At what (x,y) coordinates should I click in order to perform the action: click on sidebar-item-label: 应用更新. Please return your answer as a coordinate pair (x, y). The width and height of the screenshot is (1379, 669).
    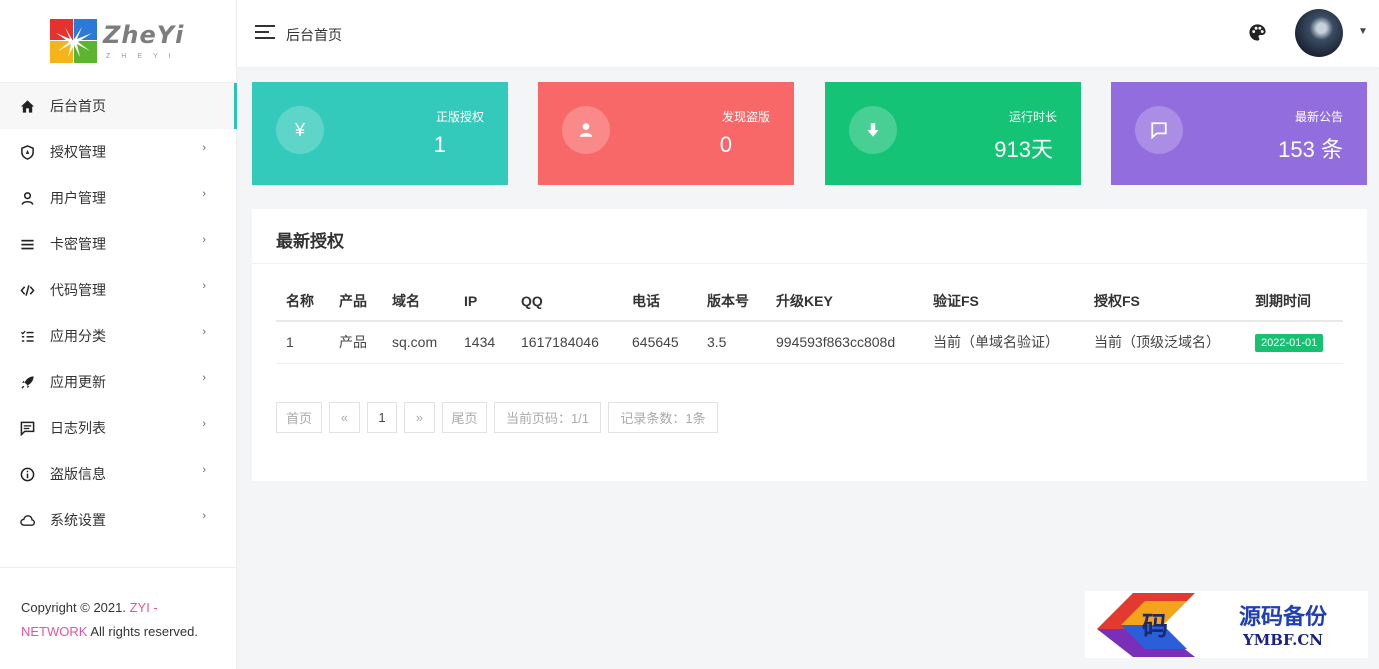
    Looking at the image, I should click on (78, 382).